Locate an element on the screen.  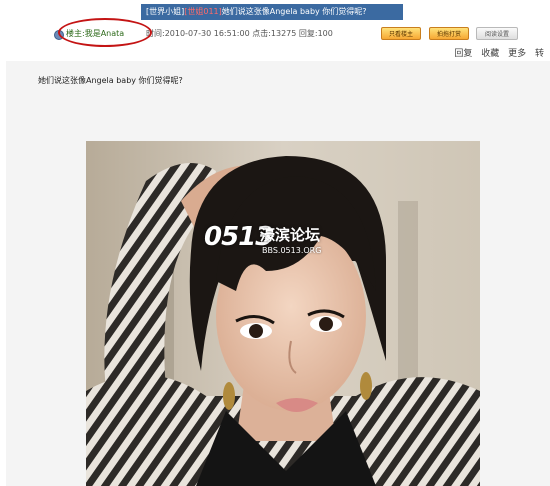
thread-title-bar: [世界小姐][世姐011]她们说这张像Angela baby 你们觉得呢? is located at coordinates (272, 12).